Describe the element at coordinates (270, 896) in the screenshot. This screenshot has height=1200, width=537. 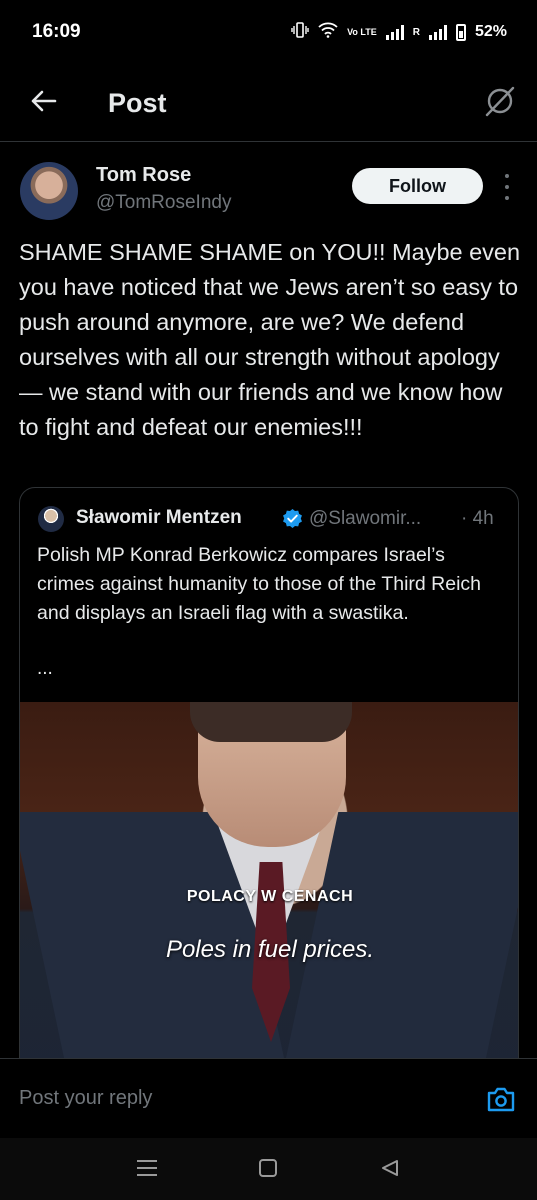
I see `video-caption-top: POLACY W CENACH` at that location.